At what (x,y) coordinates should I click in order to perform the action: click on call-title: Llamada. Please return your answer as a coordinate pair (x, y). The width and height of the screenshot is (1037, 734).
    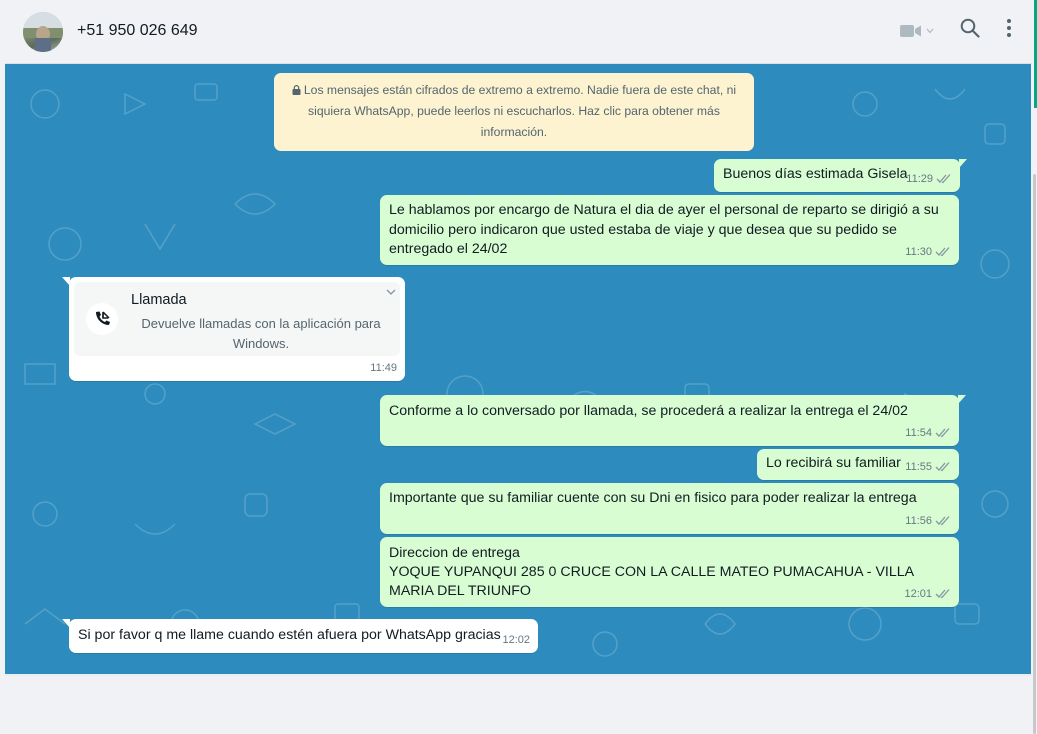
    Looking at the image, I should click on (159, 300).